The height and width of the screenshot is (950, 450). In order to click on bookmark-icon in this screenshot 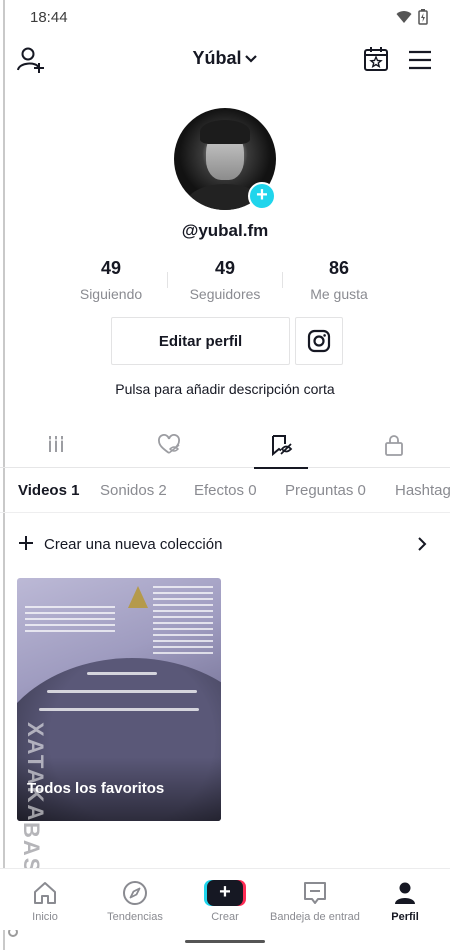, I will do `click(282, 445)`.